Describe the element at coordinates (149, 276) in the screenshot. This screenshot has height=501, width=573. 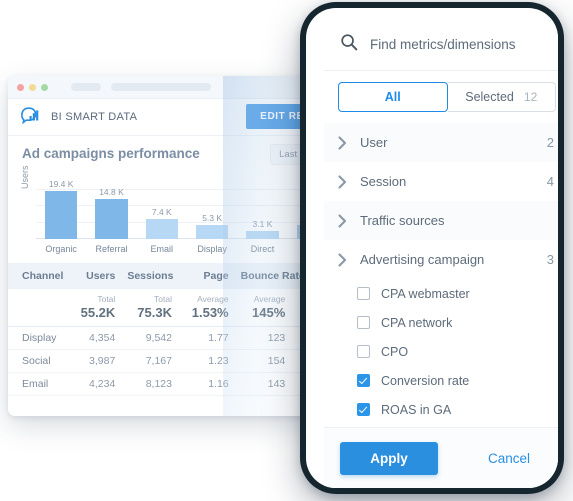
I see `table-column-header: Sessions` at that location.